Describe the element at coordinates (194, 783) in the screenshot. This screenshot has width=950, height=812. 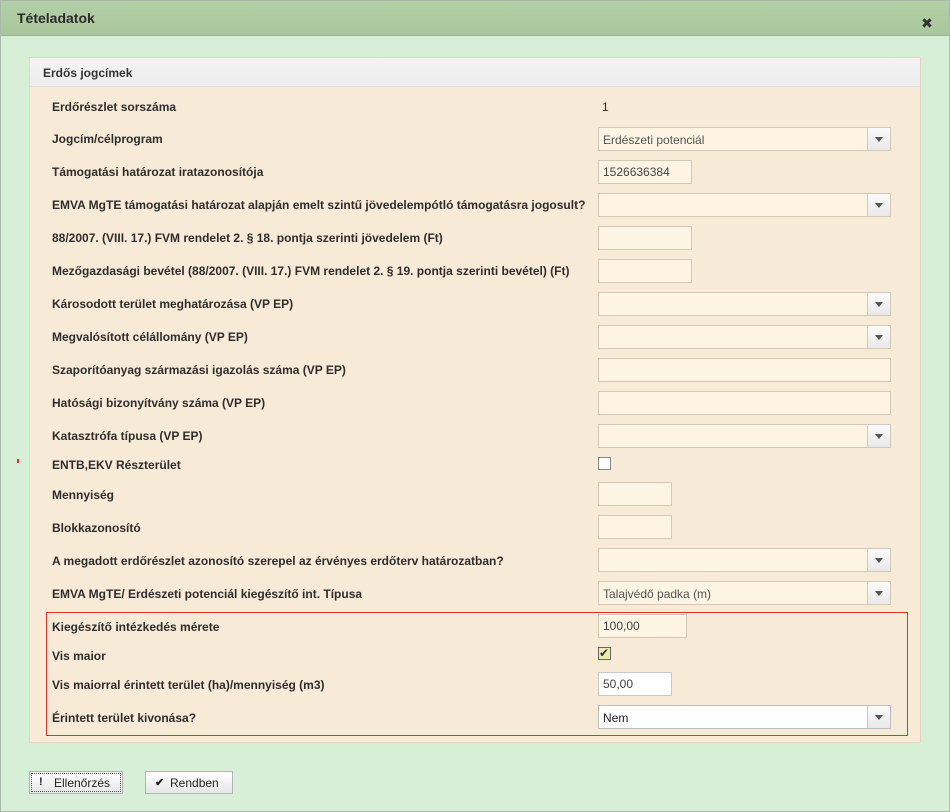
I see `ok-button-label: Rendben` at that location.